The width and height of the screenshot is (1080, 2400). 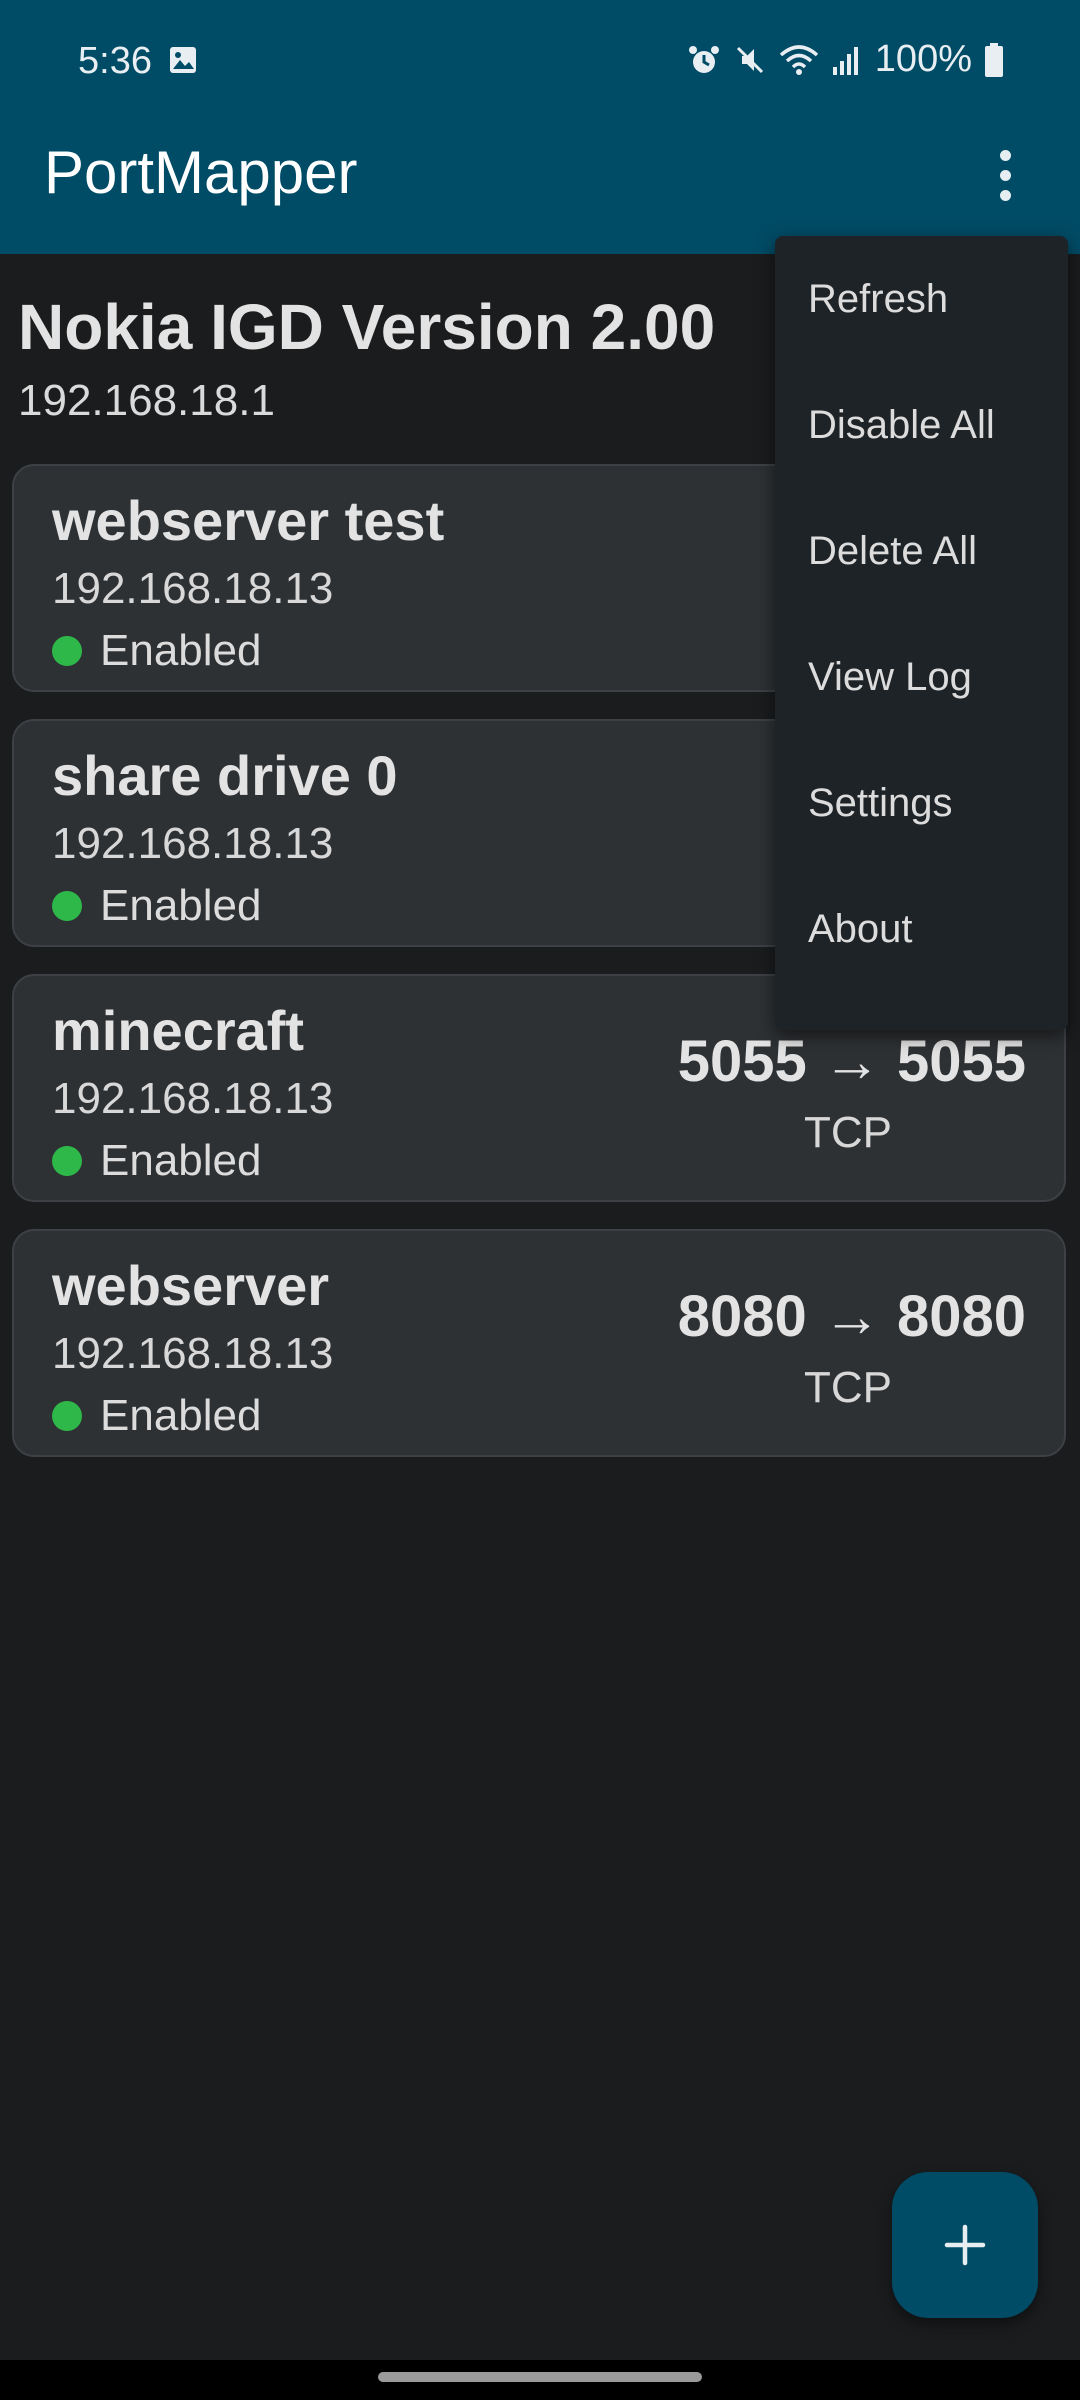 What do you see at coordinates (191, 1285) in the screenshot?
I see `mapping-name: webserver` at bounding box center [191, 1285].